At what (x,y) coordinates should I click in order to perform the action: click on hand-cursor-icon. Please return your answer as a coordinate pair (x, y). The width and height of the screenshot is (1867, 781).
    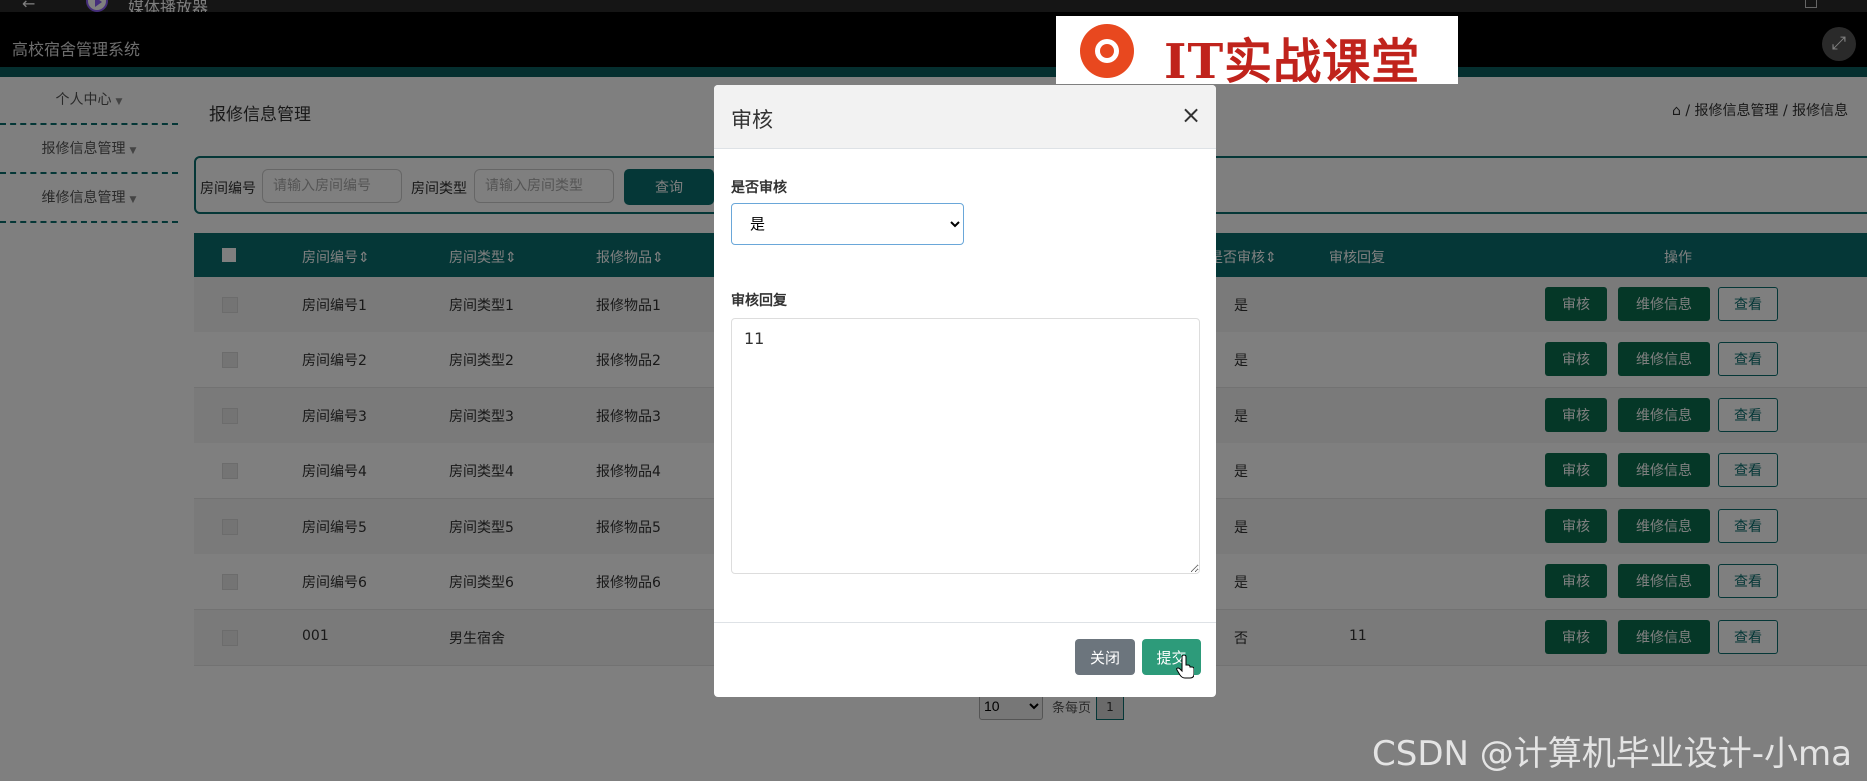
    Looking at the image, I should click on (1185, 667).